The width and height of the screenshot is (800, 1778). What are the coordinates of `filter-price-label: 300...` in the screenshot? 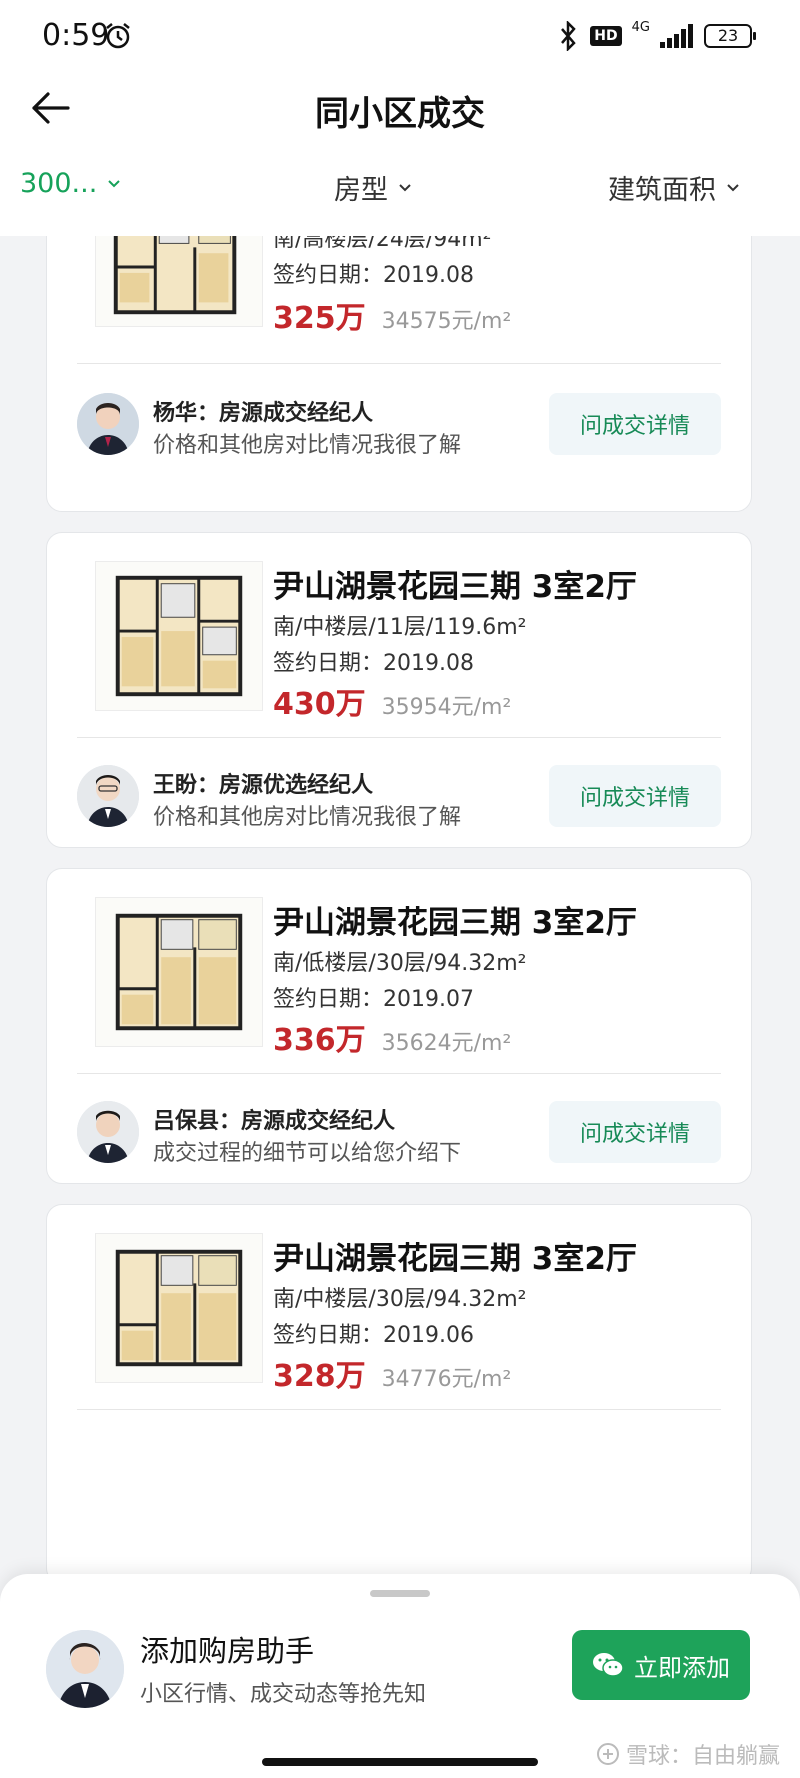 It's located at (59, 183).